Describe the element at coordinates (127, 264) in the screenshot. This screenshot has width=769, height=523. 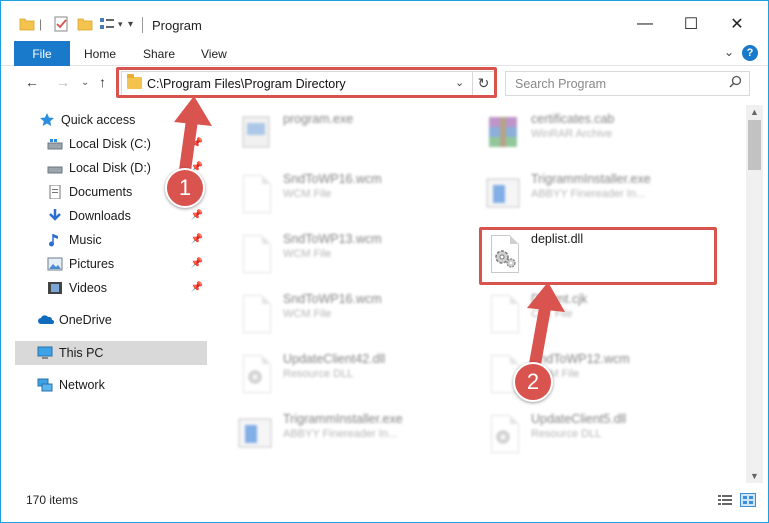
I see `nav-pictures: Pictures 📌` at that location.